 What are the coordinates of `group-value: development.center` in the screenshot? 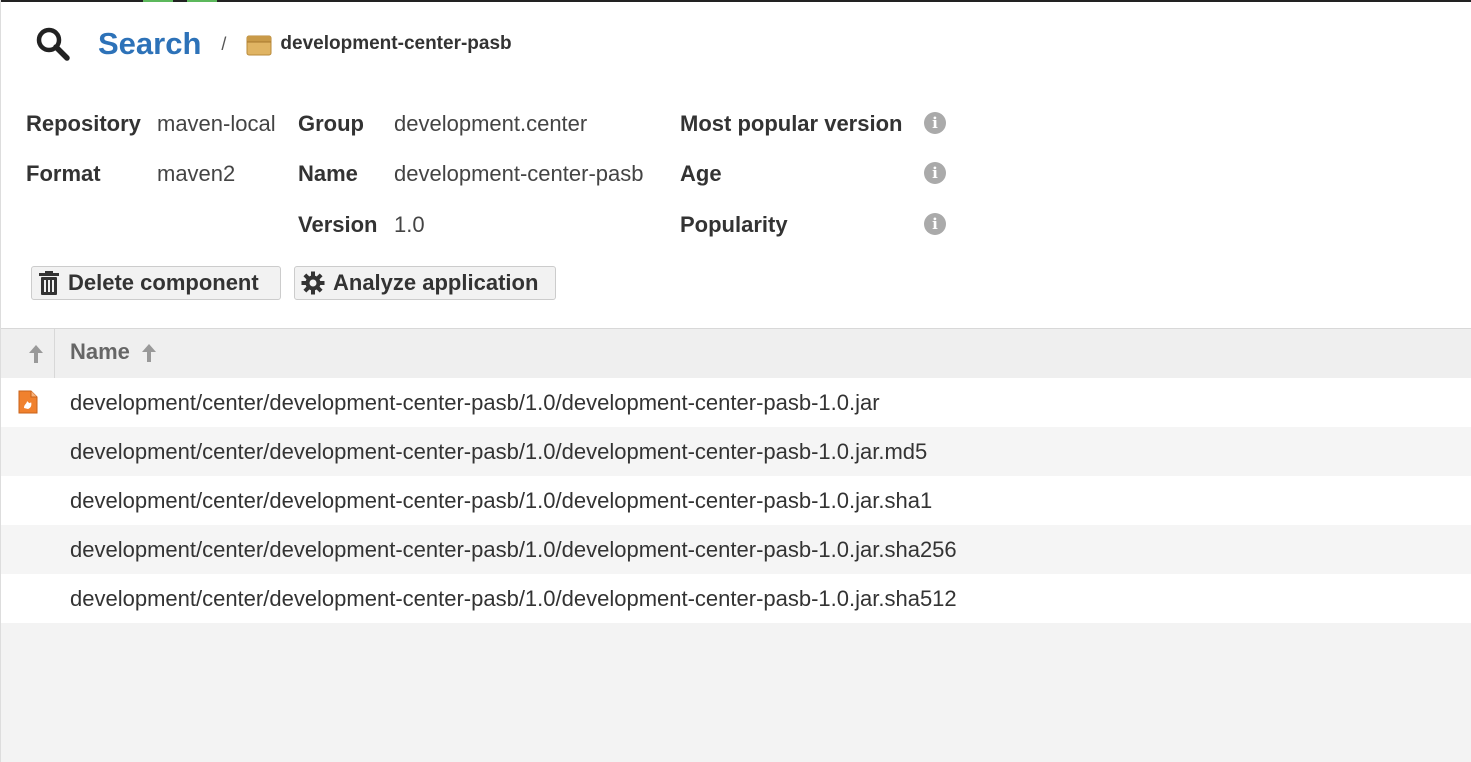 It's located at (491, 123).